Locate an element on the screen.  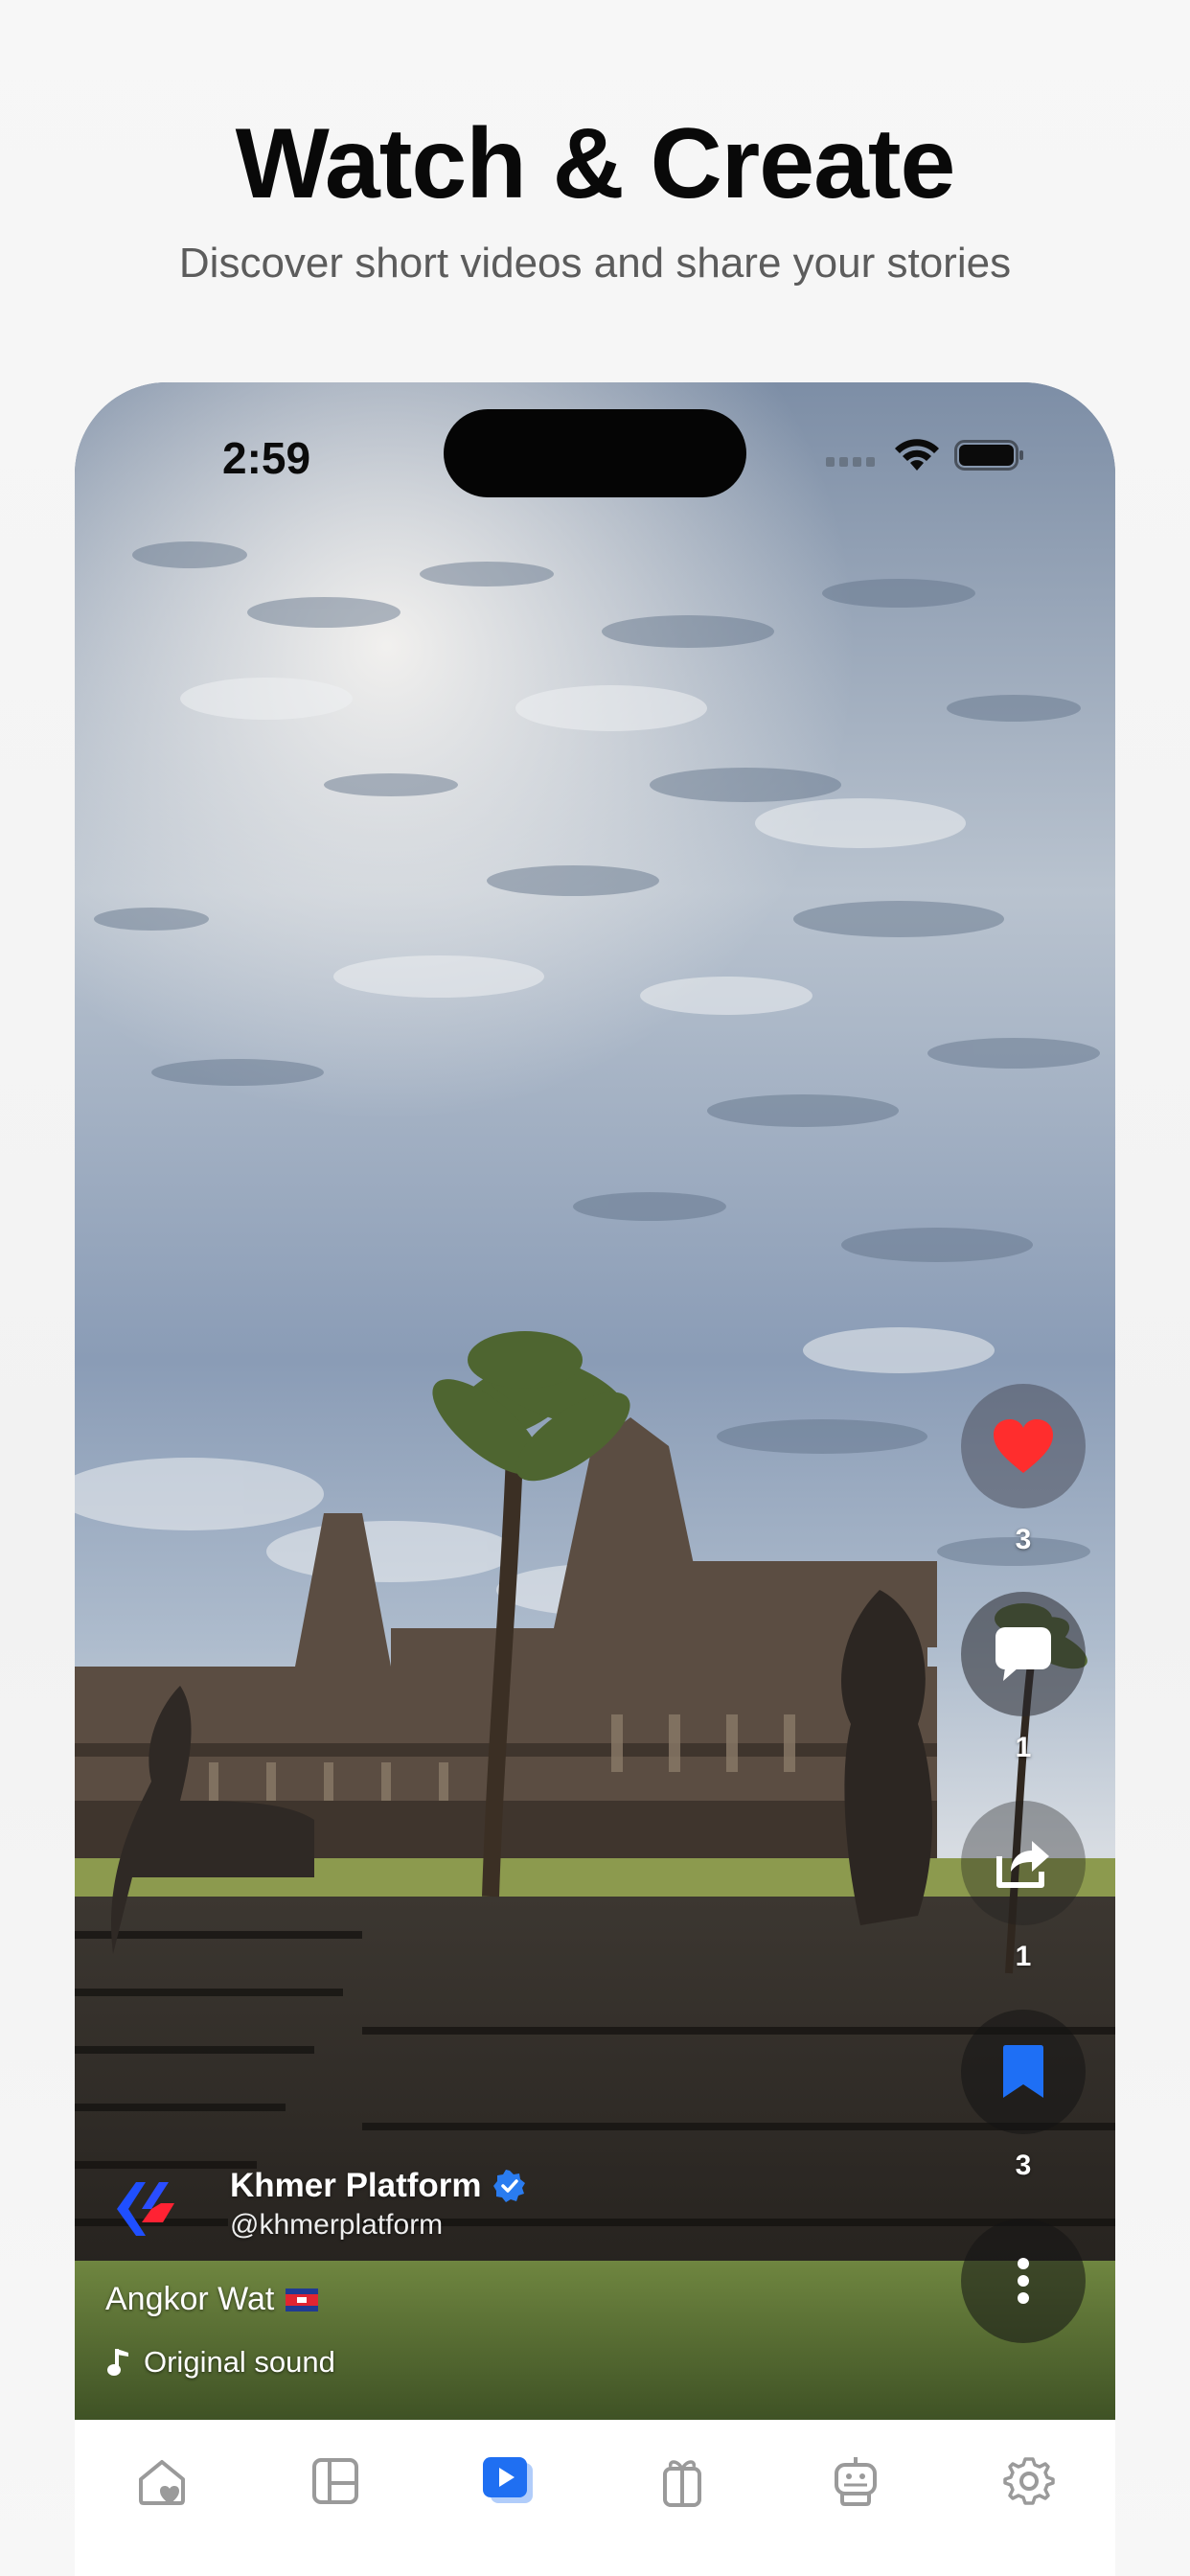
comment-icon is located at coordinates (1023, 1654).